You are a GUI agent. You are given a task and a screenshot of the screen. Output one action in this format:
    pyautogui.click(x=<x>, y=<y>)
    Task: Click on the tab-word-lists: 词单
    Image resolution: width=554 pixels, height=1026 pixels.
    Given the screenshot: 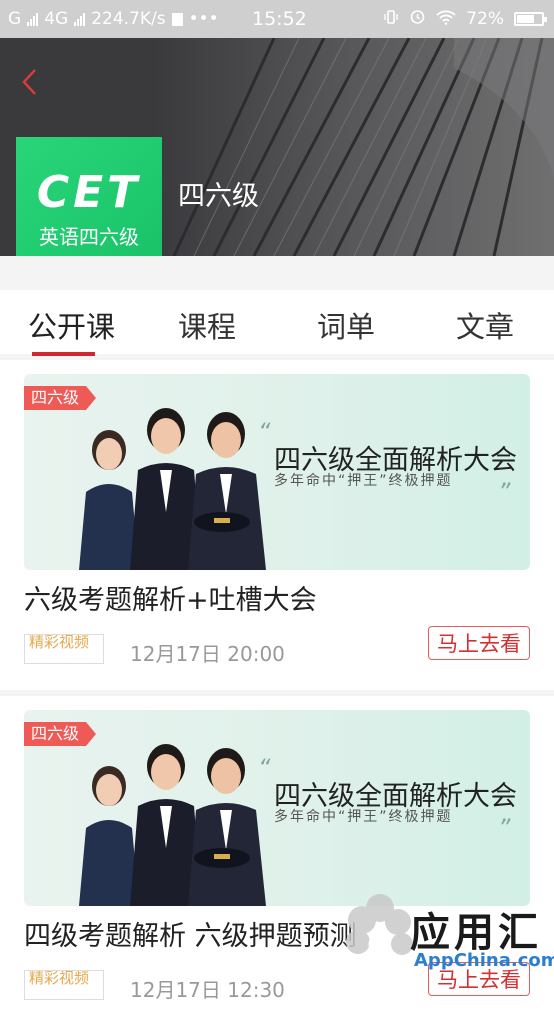 What is the action you would take?
    pyautogui.click(x=346, y=325)
    